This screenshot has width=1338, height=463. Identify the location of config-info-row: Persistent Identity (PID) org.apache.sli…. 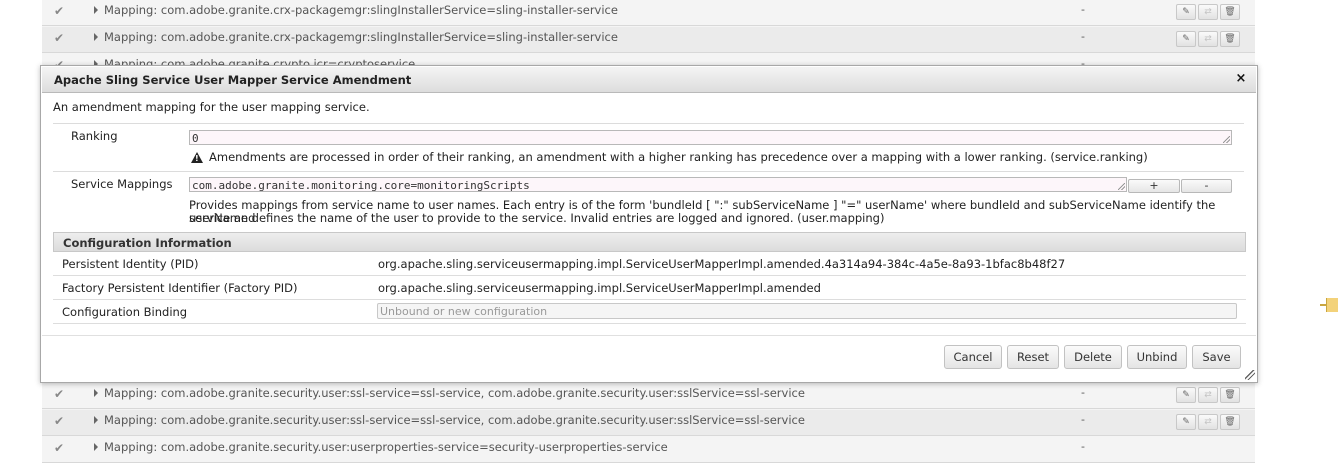
(649, 264).